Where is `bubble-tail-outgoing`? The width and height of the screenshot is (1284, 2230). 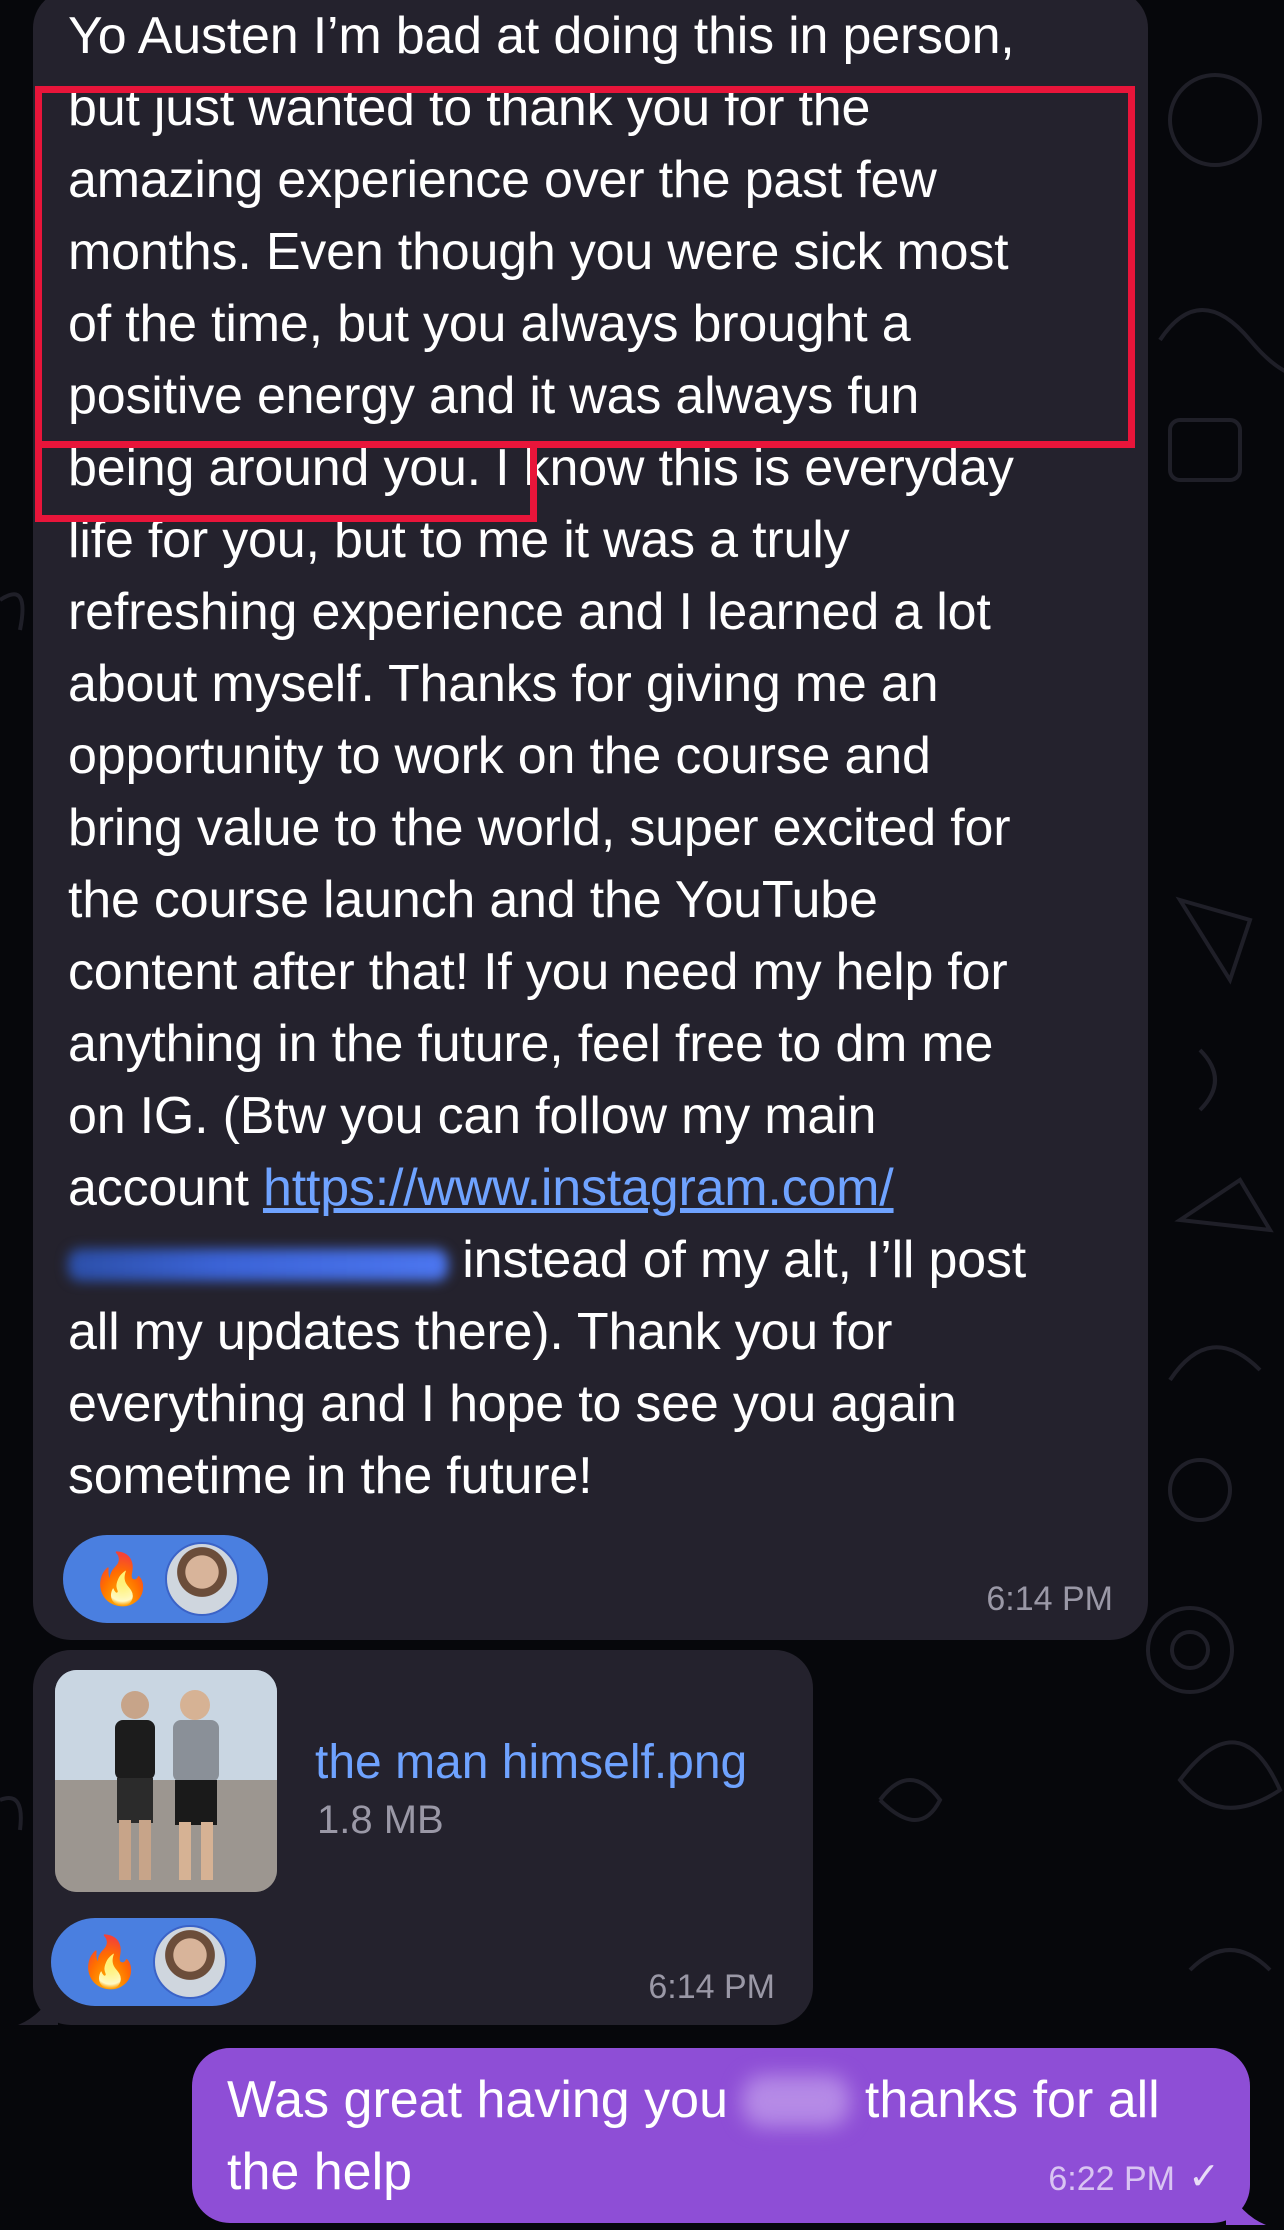
bubble-tail-outgoing is located at coordinates (1246, 2205).